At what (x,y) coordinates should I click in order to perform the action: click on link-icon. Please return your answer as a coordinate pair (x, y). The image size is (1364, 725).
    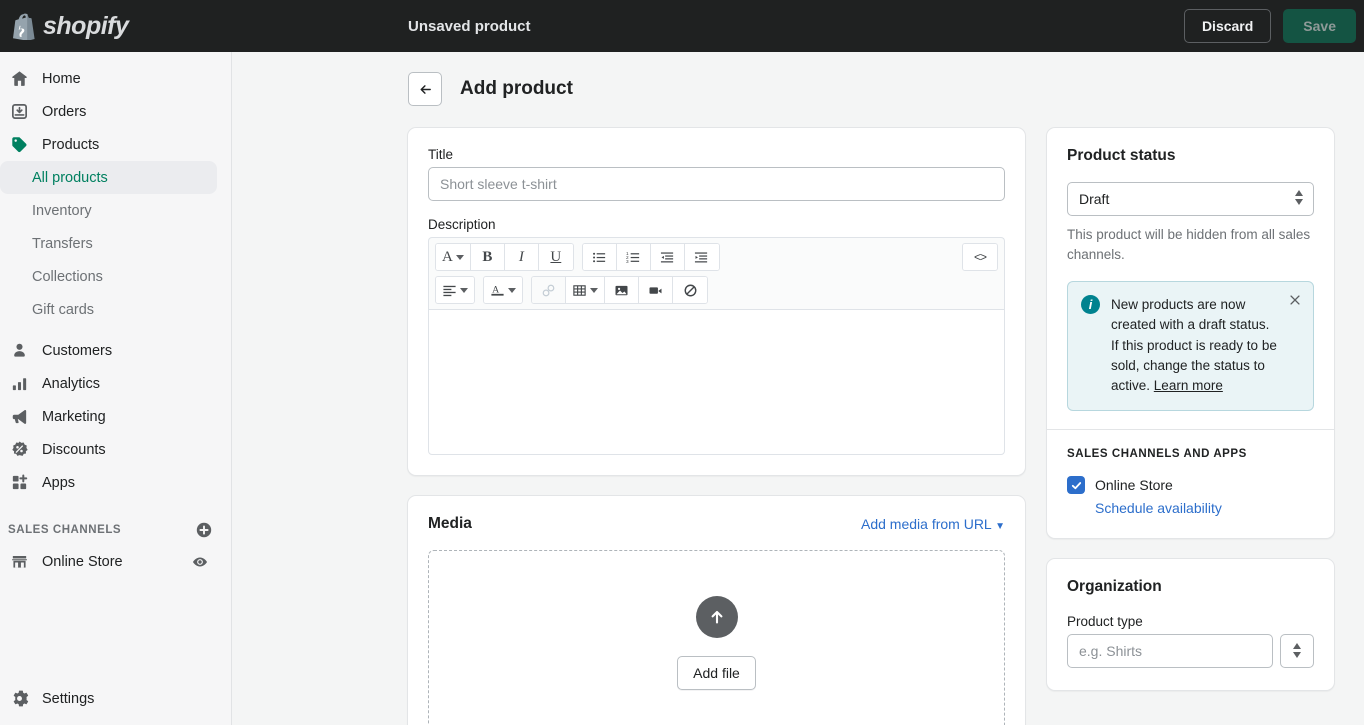
    Looking at the image, I should click on (548, 290).